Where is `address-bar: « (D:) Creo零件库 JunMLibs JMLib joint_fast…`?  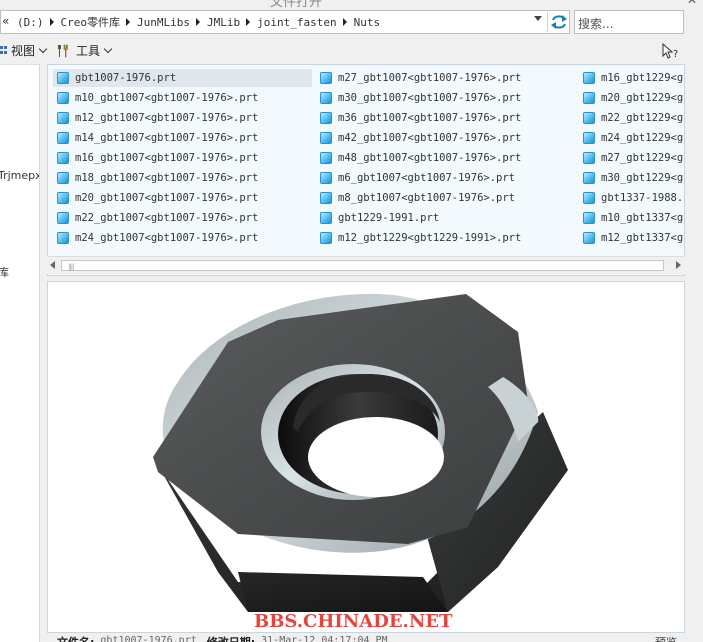 address-bar: « (D:) Creo零件库 JunMLibs JMLib joint_fast… is located at coordinates (285, 22).